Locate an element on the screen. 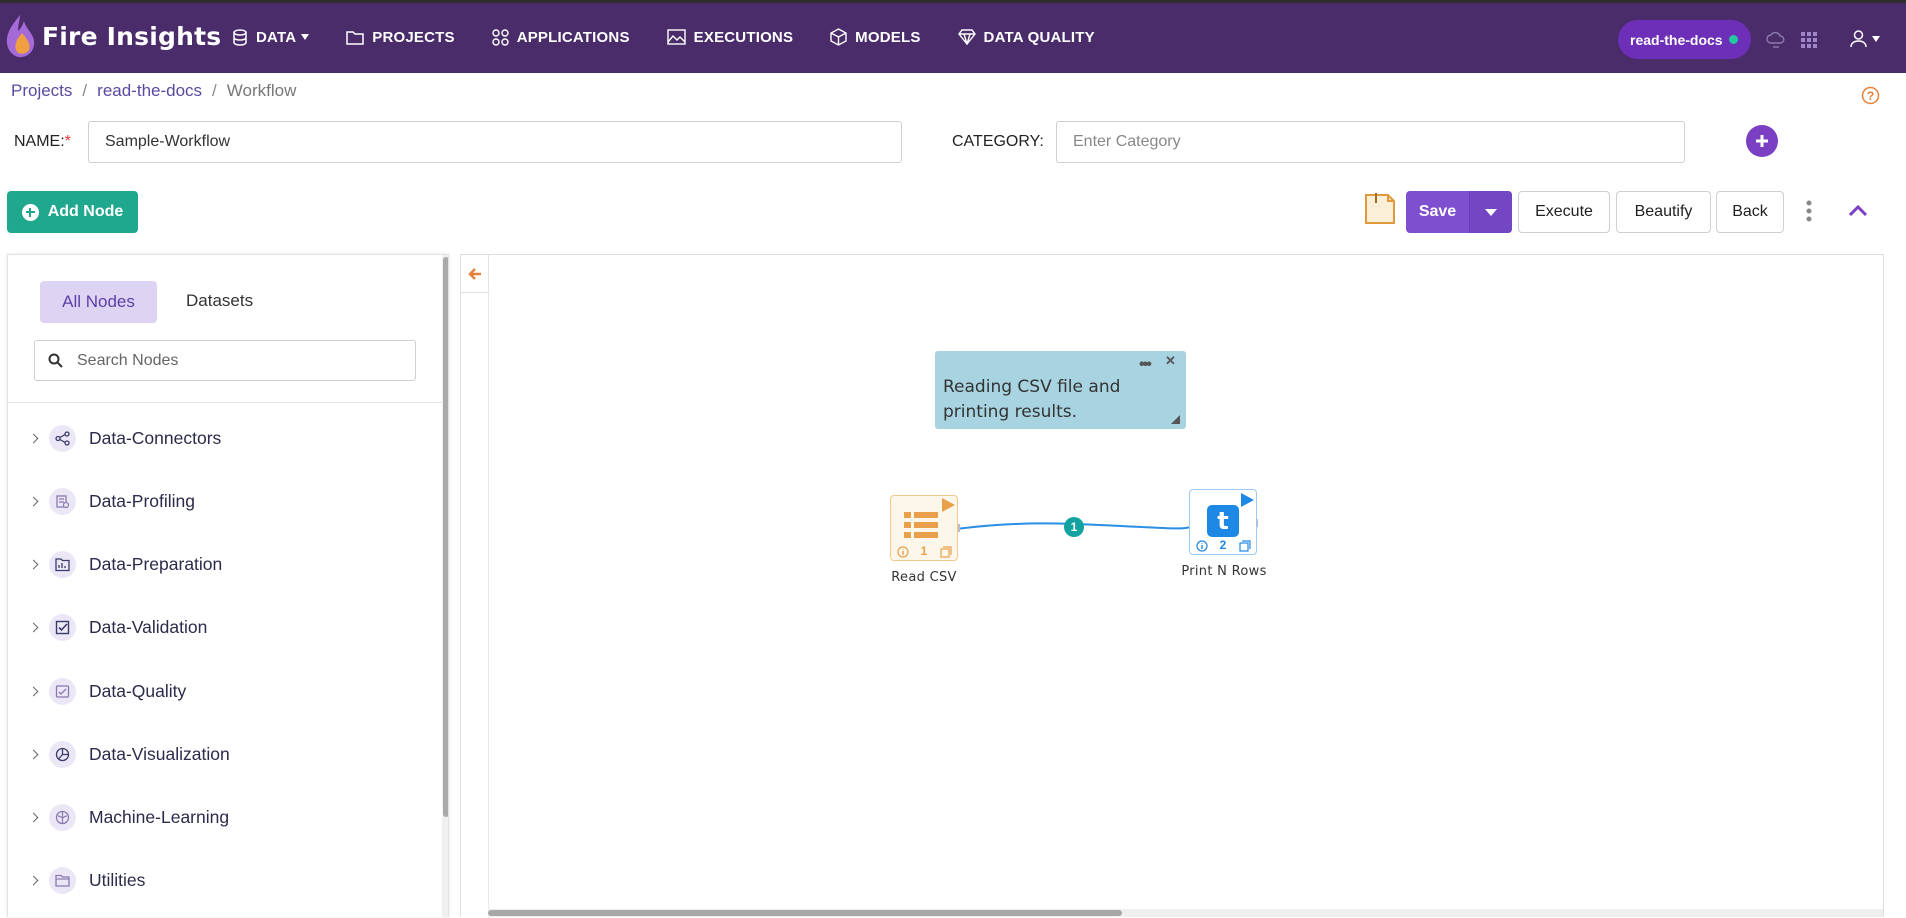 This screenshot has width=1906, height=918. breadcrumb-project: read-the-docs is located at coordinates (149, 91).